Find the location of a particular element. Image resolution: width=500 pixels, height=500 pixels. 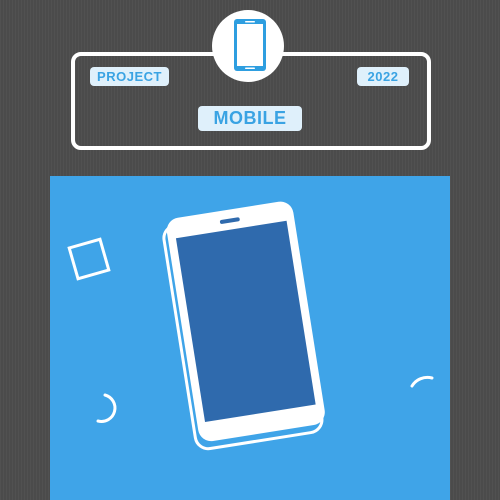

project-tag: PROJECT is located at coordinates (129, 76).